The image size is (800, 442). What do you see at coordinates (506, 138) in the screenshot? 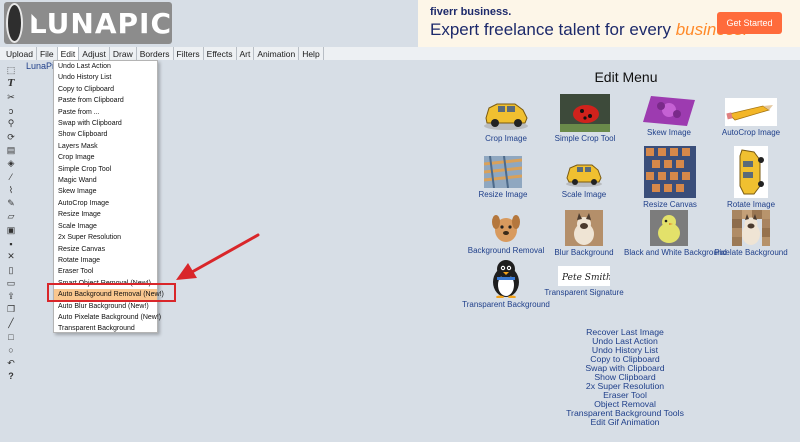
I see `card-label: Crop Image` at bounding box center [506, 138].